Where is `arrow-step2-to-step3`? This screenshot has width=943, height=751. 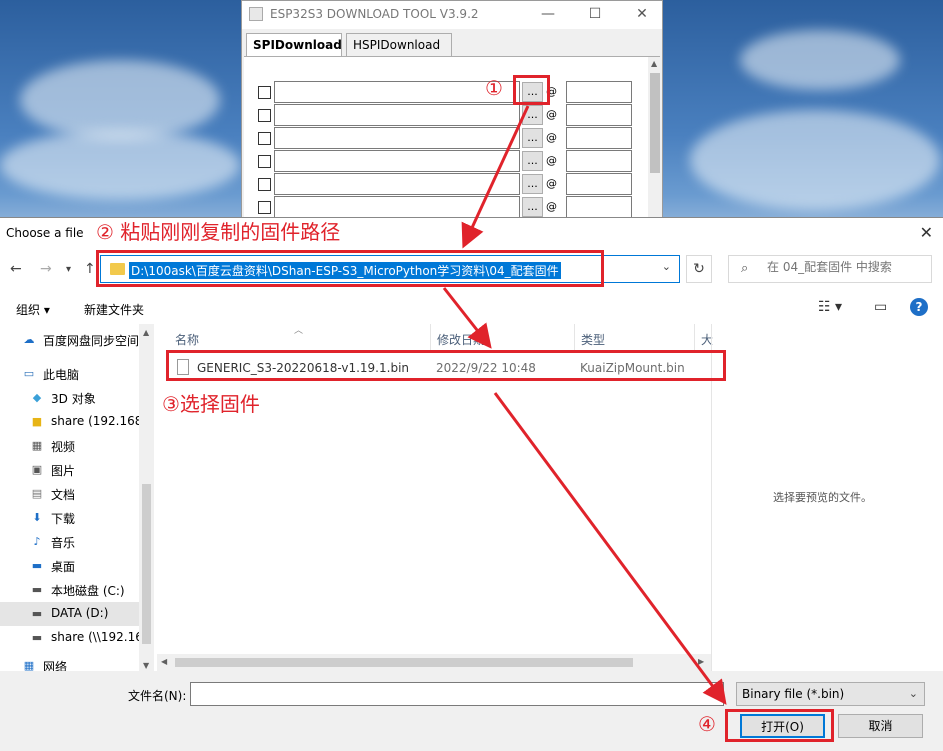
arrow-step2-to-step3 is located at coordinates (467, 318).